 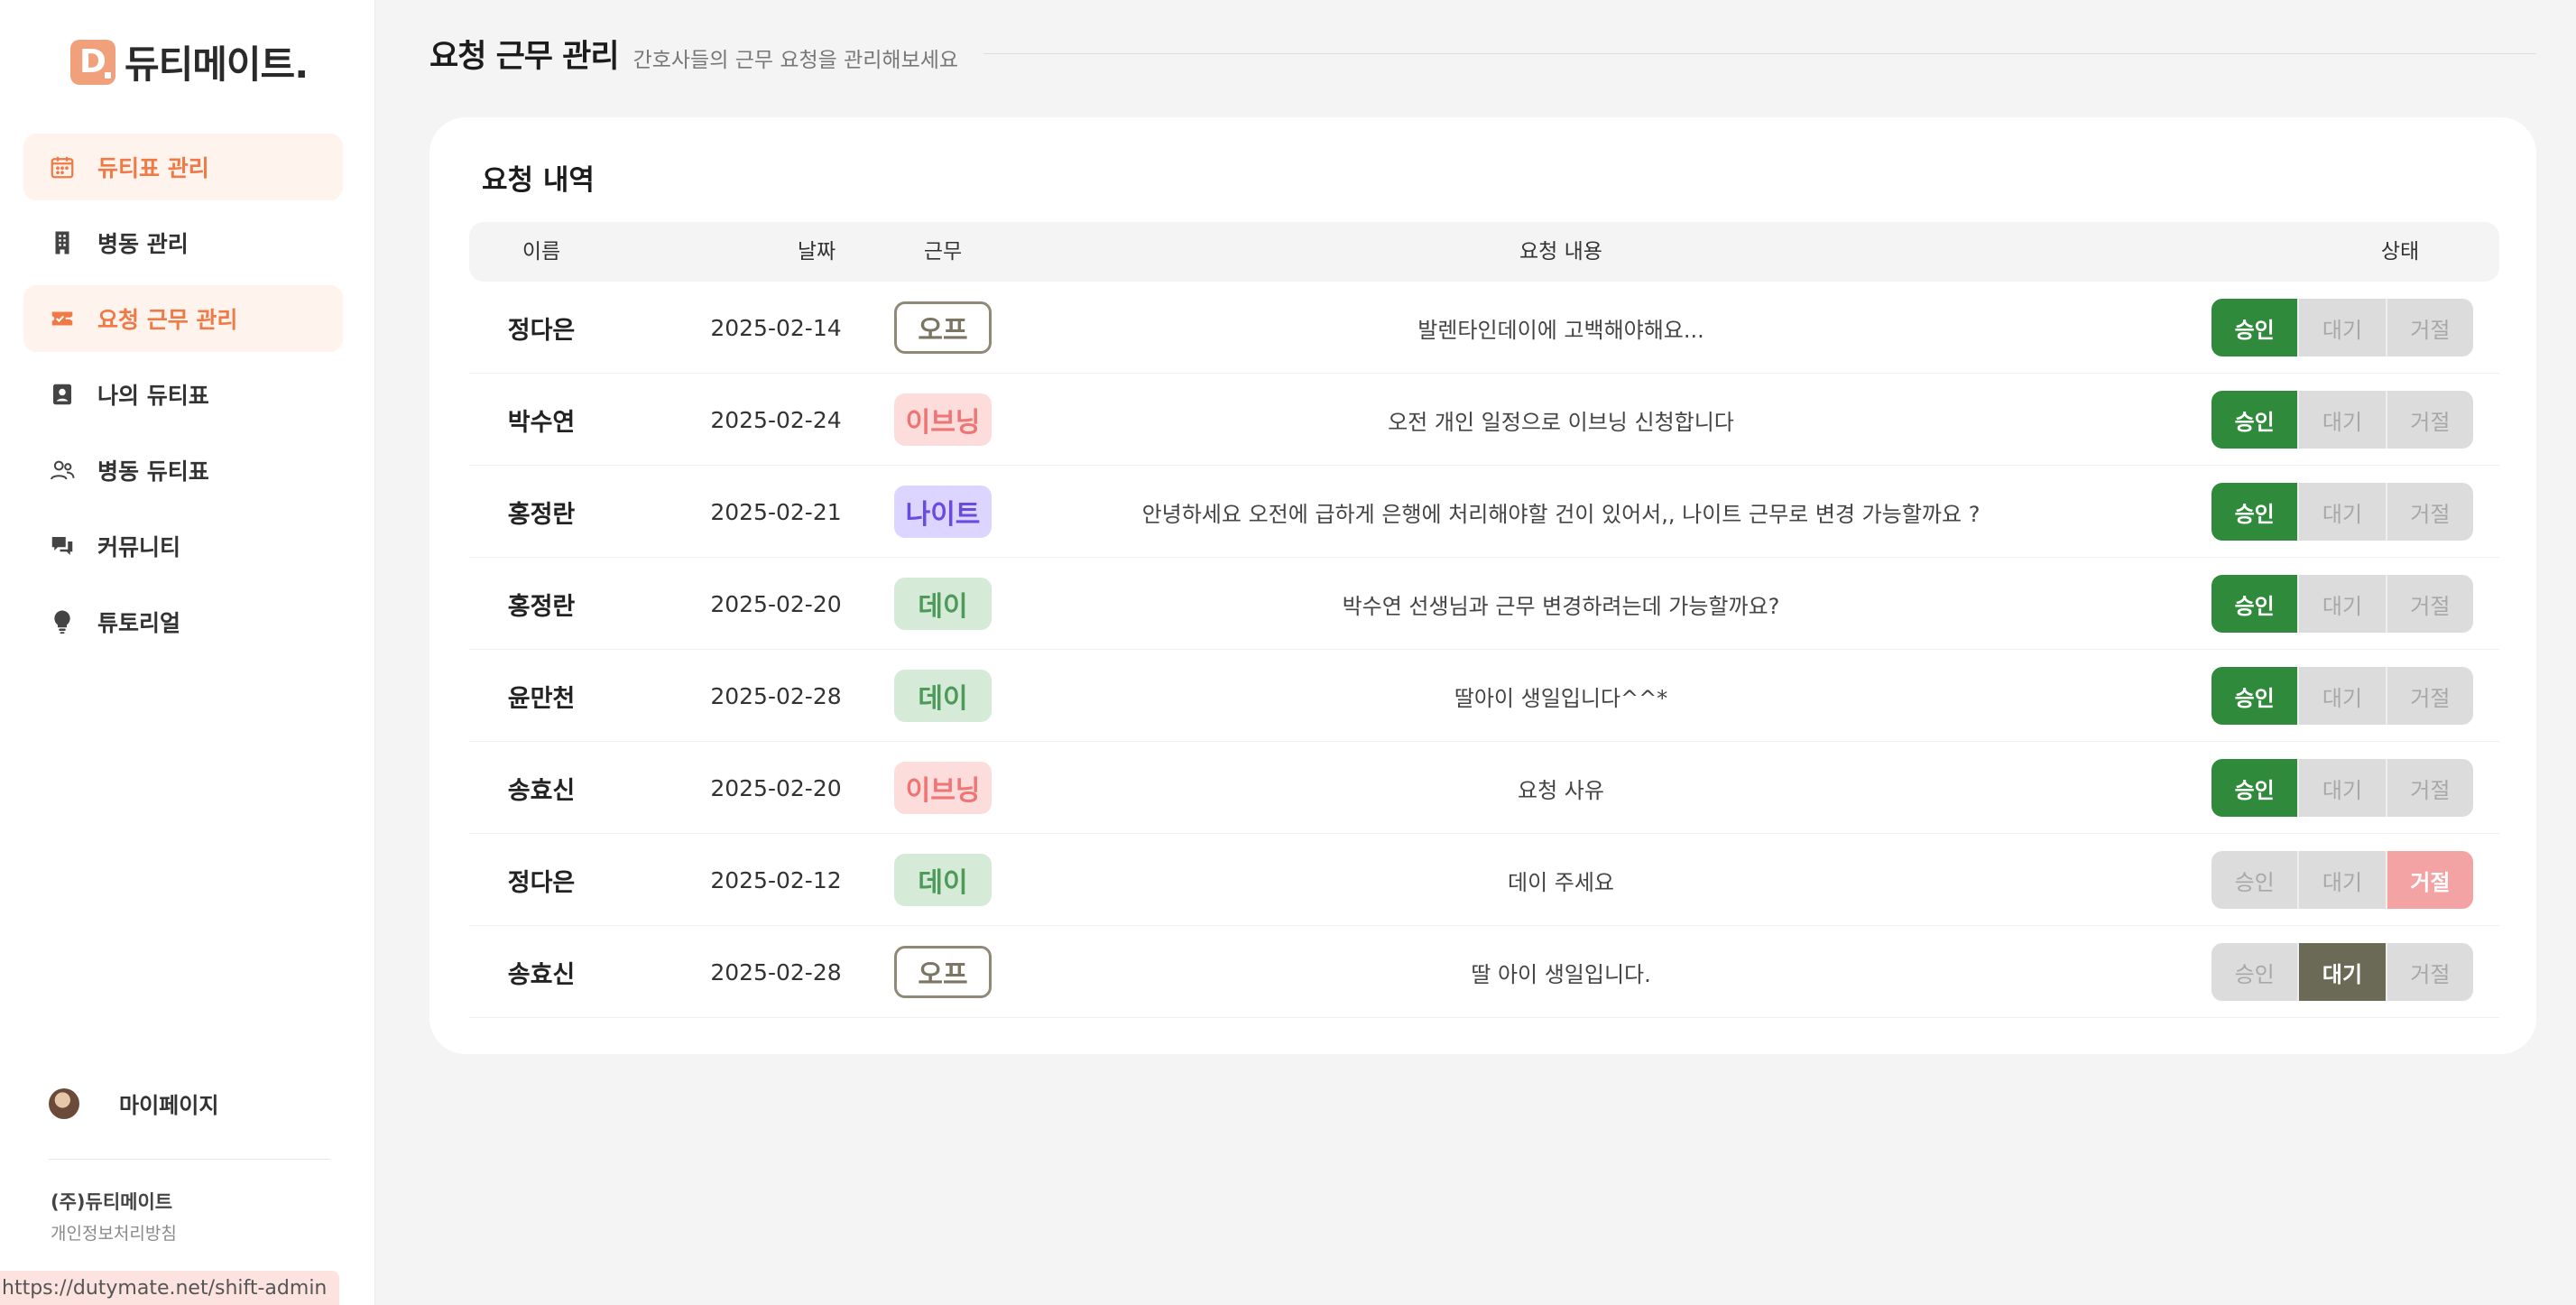 I want to click on sidebar-item-request-management: 요청 근무 관리, so click(x=183, y=318).